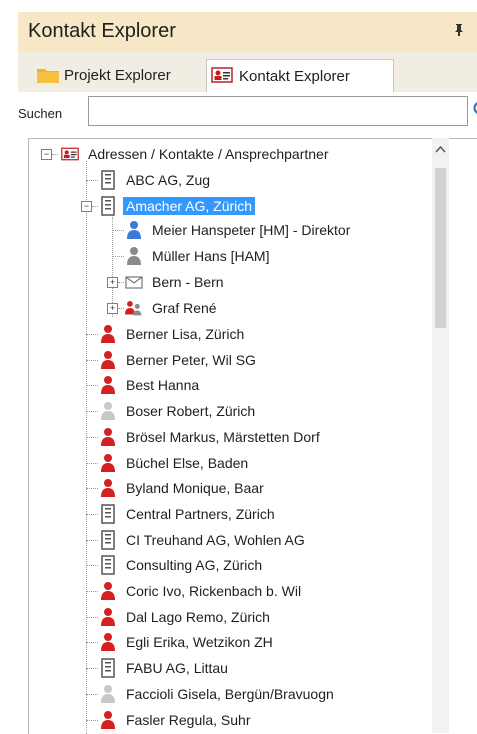  What do you see at coordinates (172, 308) in the screenshot?
I see `tree-item: Graf René` at bounding box center [172, 308].